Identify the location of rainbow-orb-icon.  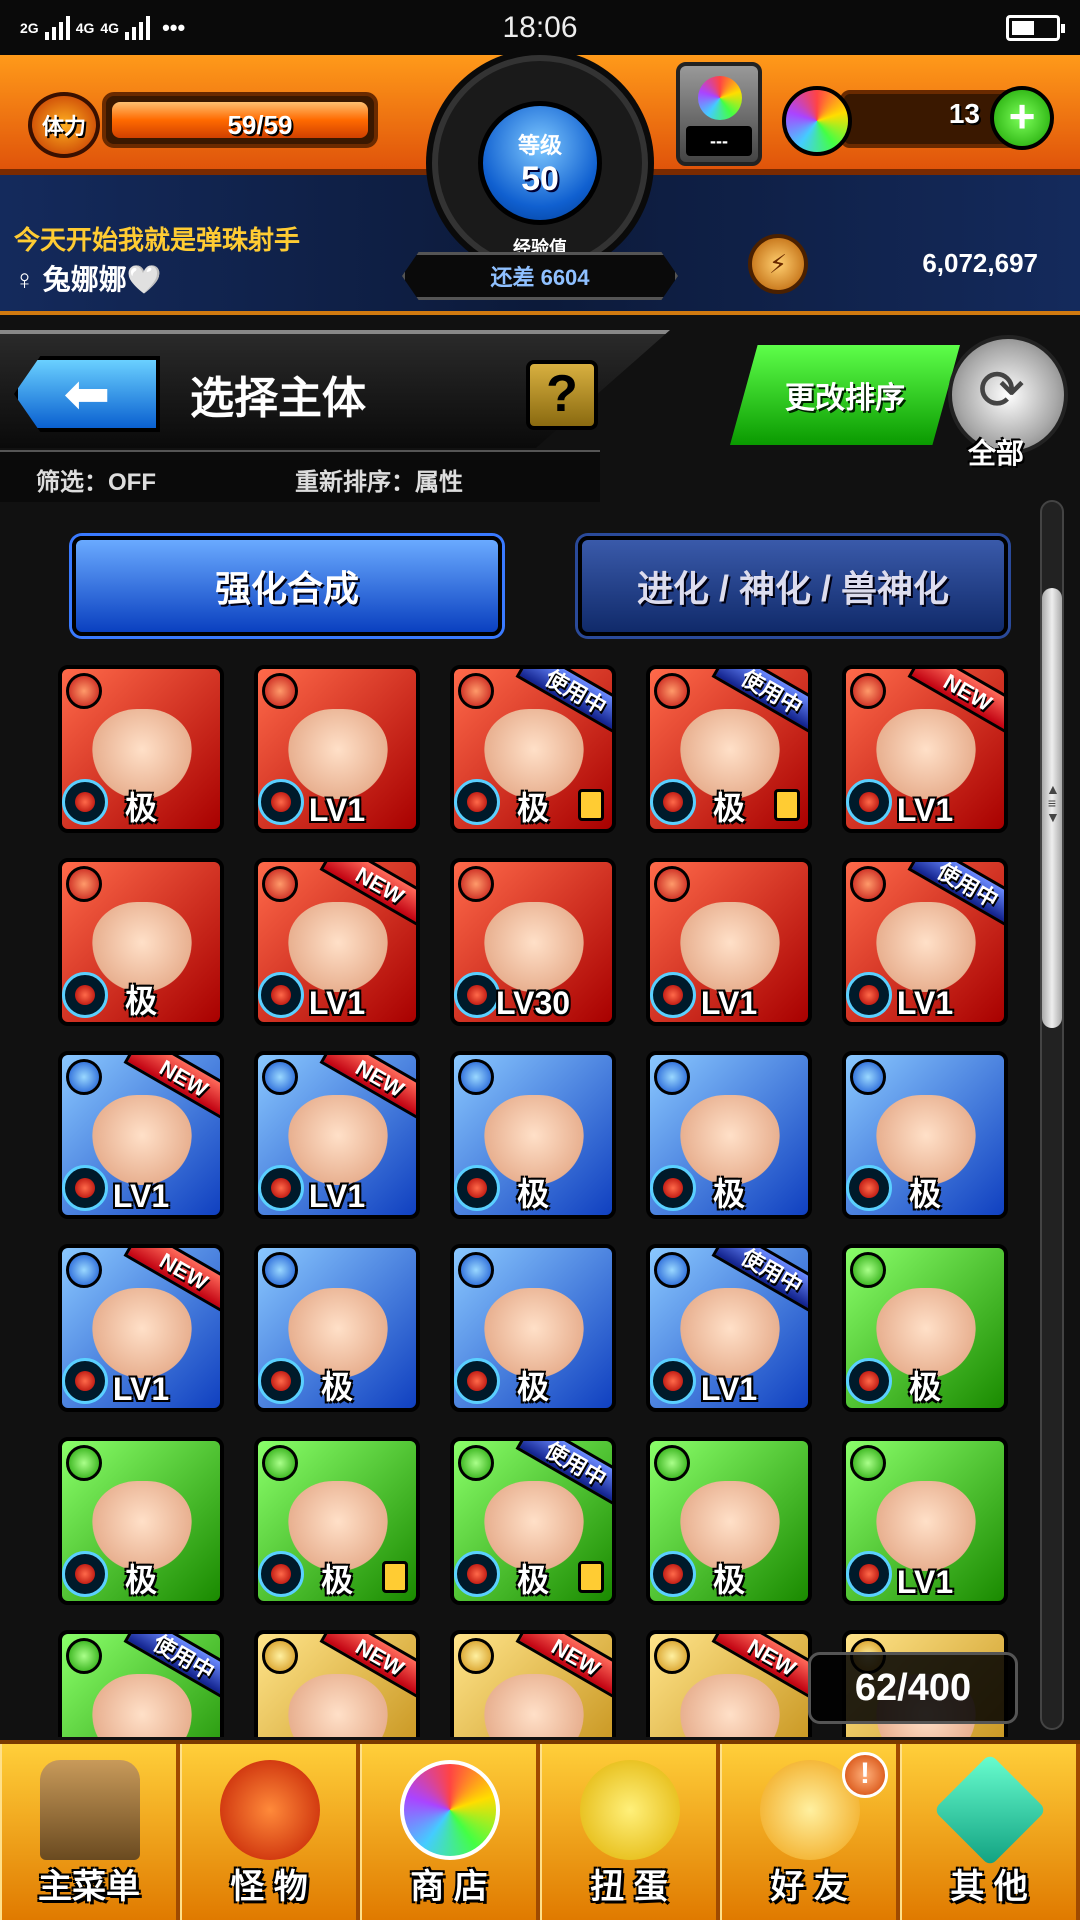
(817, 121).